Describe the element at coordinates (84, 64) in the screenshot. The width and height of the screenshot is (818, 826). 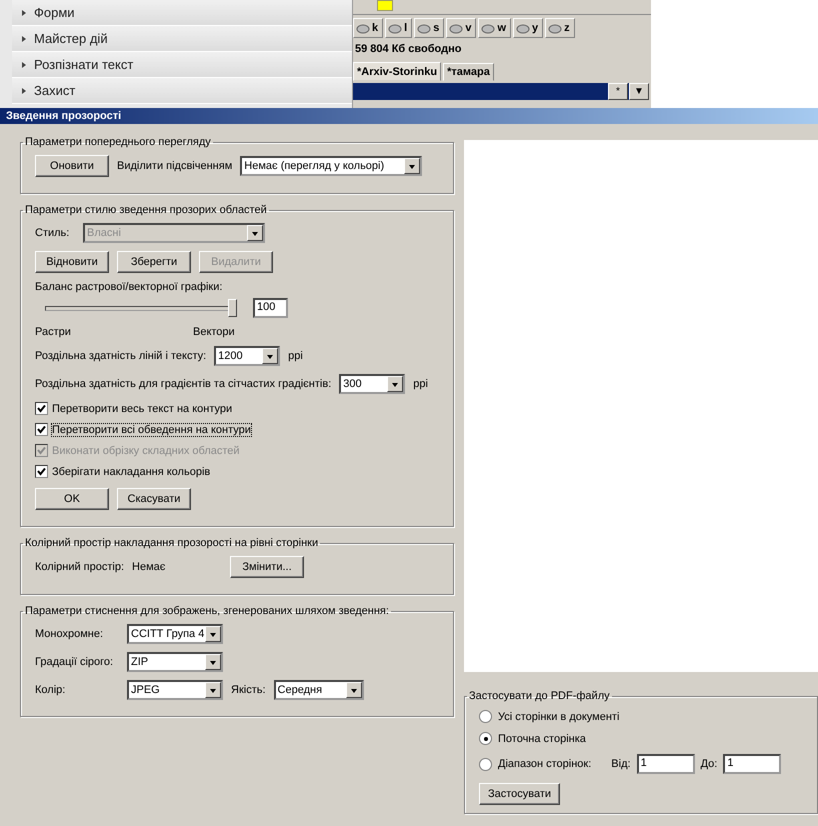
I see `accordion-label: Розпізнати текст` at that location.